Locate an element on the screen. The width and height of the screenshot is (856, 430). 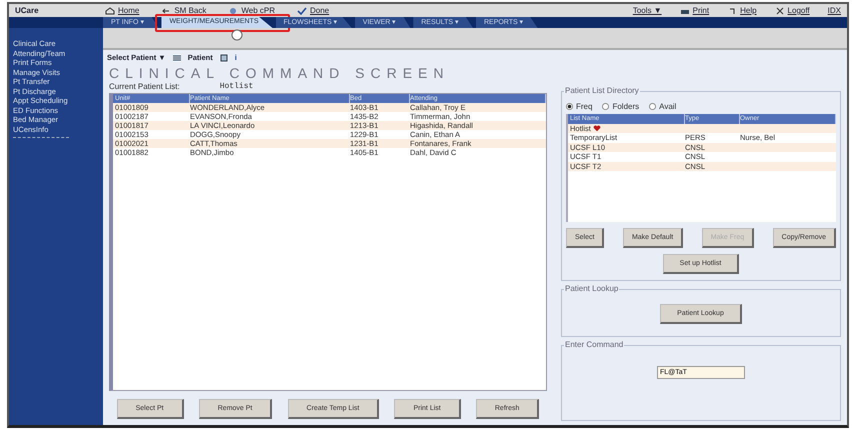
close-icon is located at coordinates (779, 10).